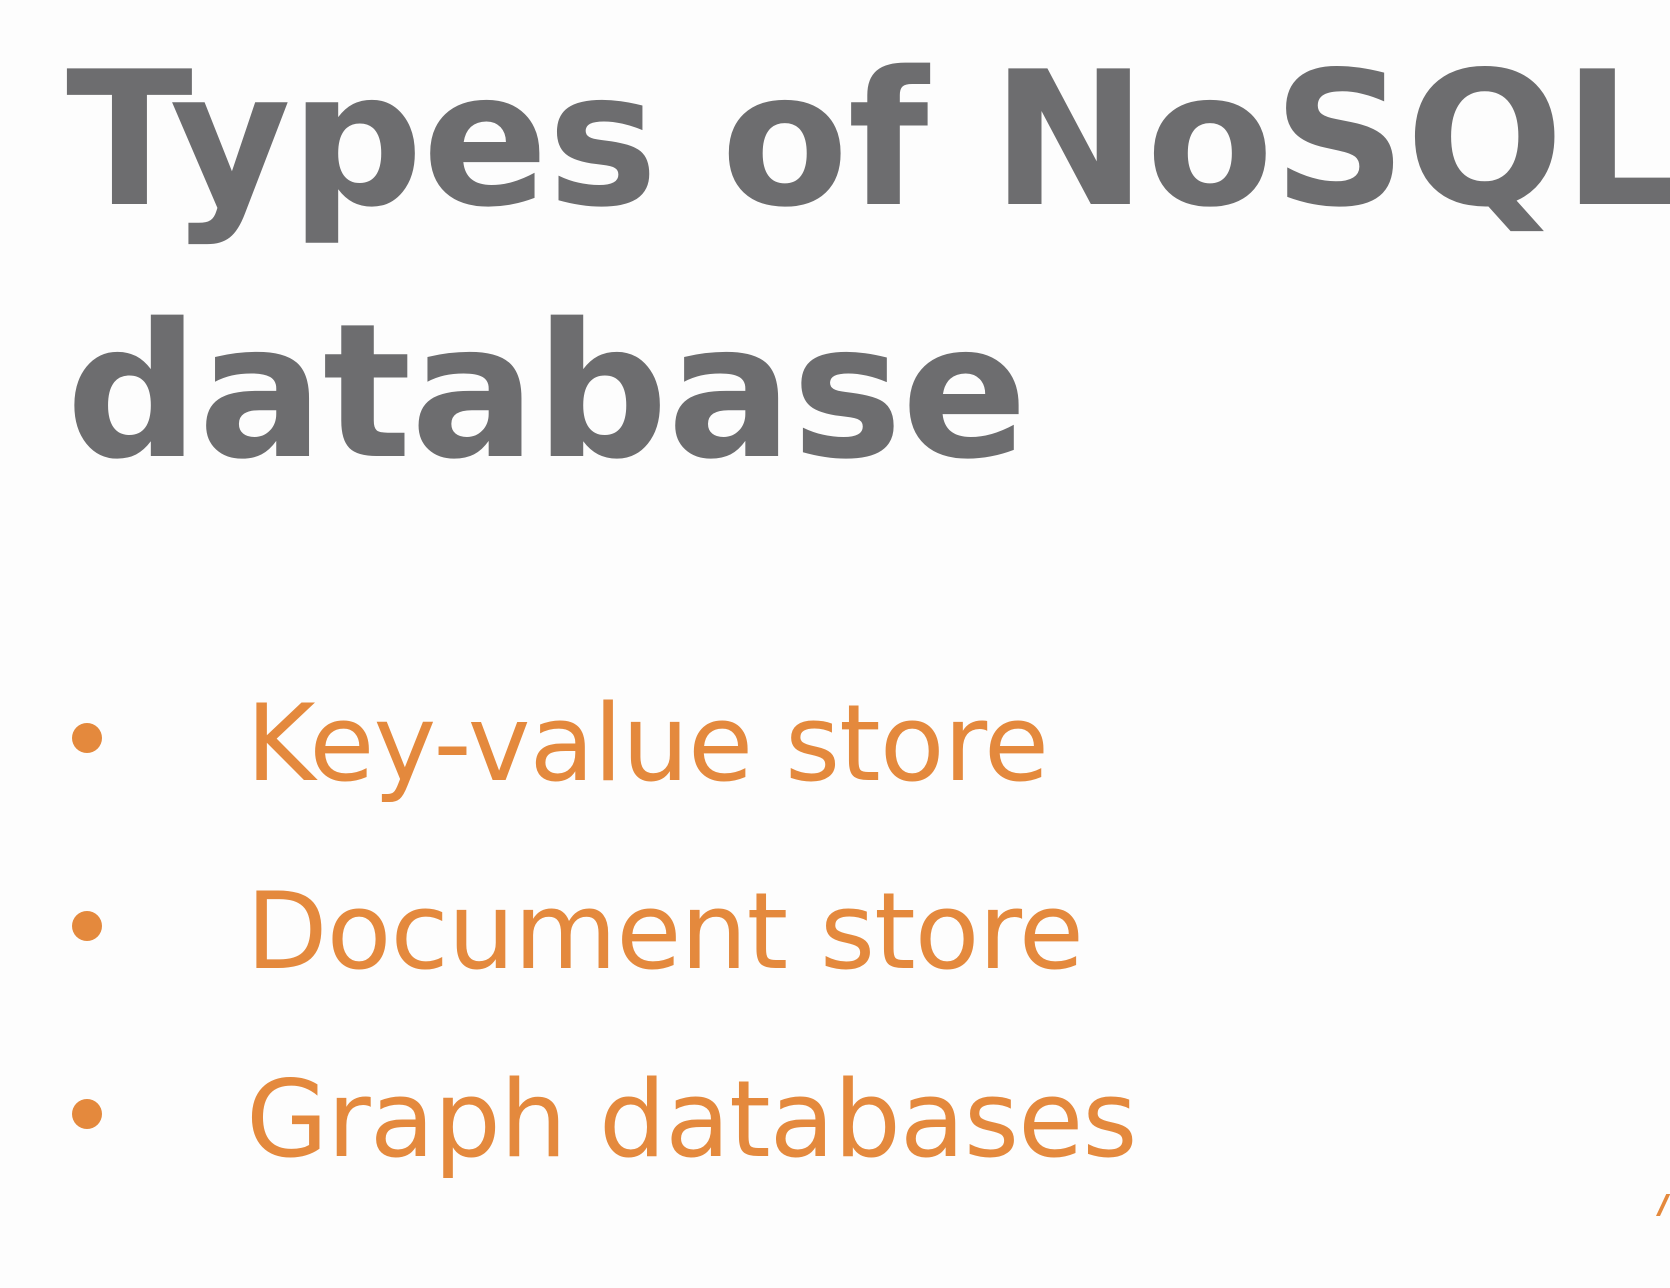  Describe the element at coordinates (1663, 1205) in the screenshot. I see `slide-corner-mark` at that location.